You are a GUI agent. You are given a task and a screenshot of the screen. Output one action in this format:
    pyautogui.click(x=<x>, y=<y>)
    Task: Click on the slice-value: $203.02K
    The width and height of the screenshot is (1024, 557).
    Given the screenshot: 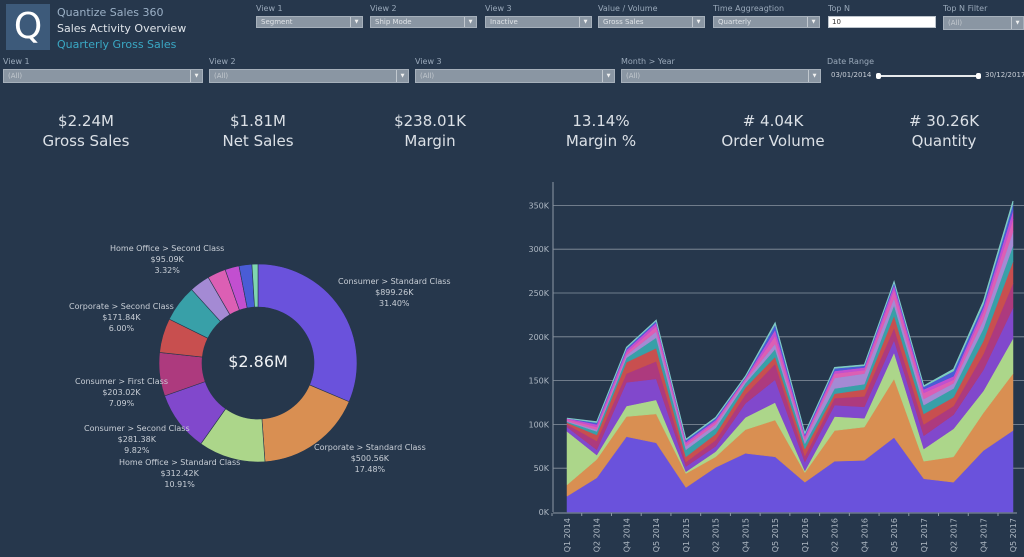 What is the action you would take?
    pyautogui.click(x=121, y=392)
    